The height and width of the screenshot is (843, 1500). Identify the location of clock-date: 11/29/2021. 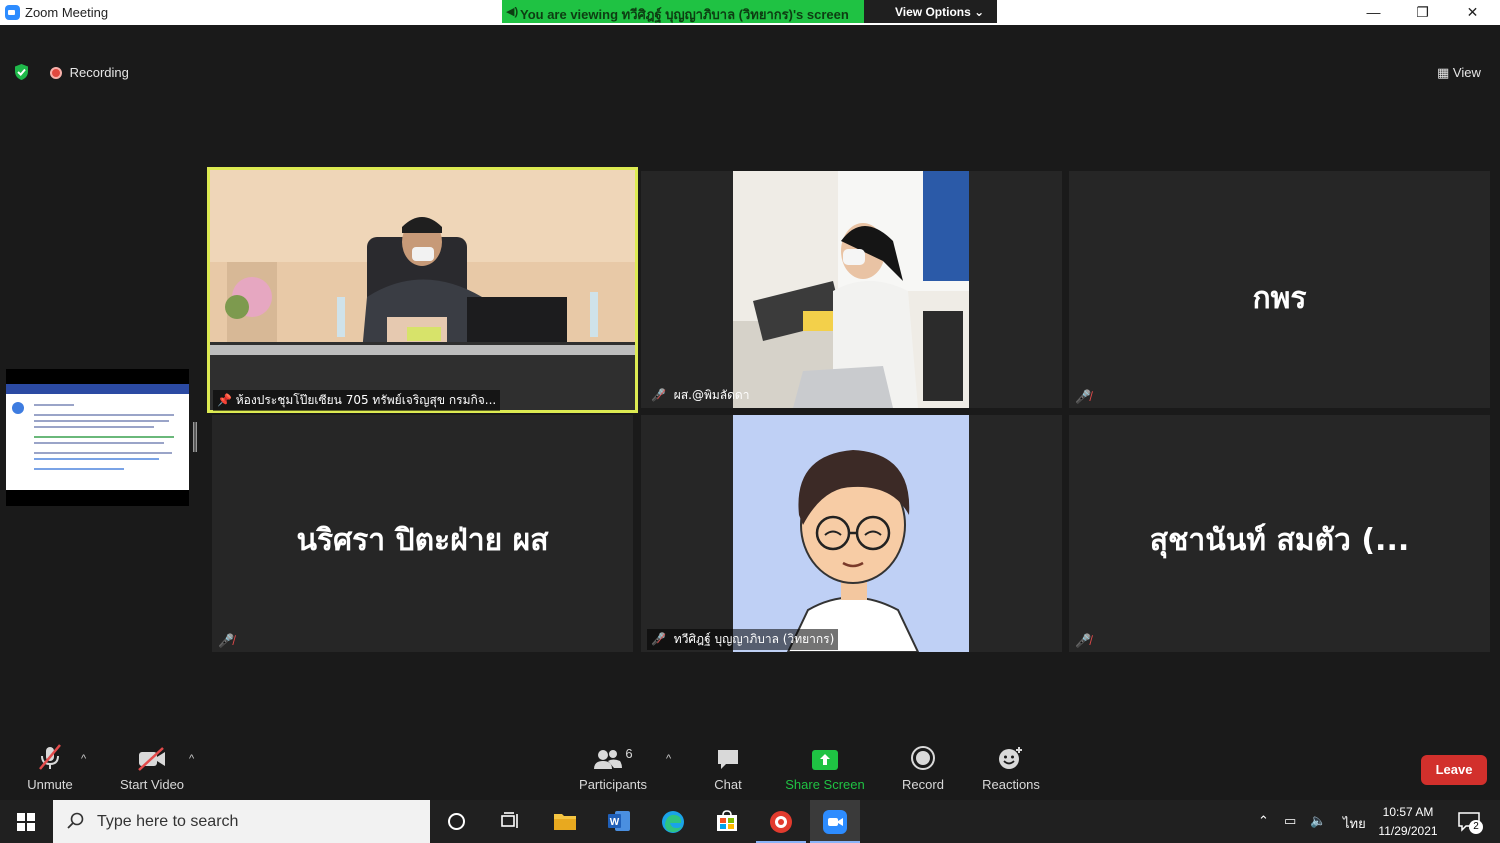
(1408, 831).